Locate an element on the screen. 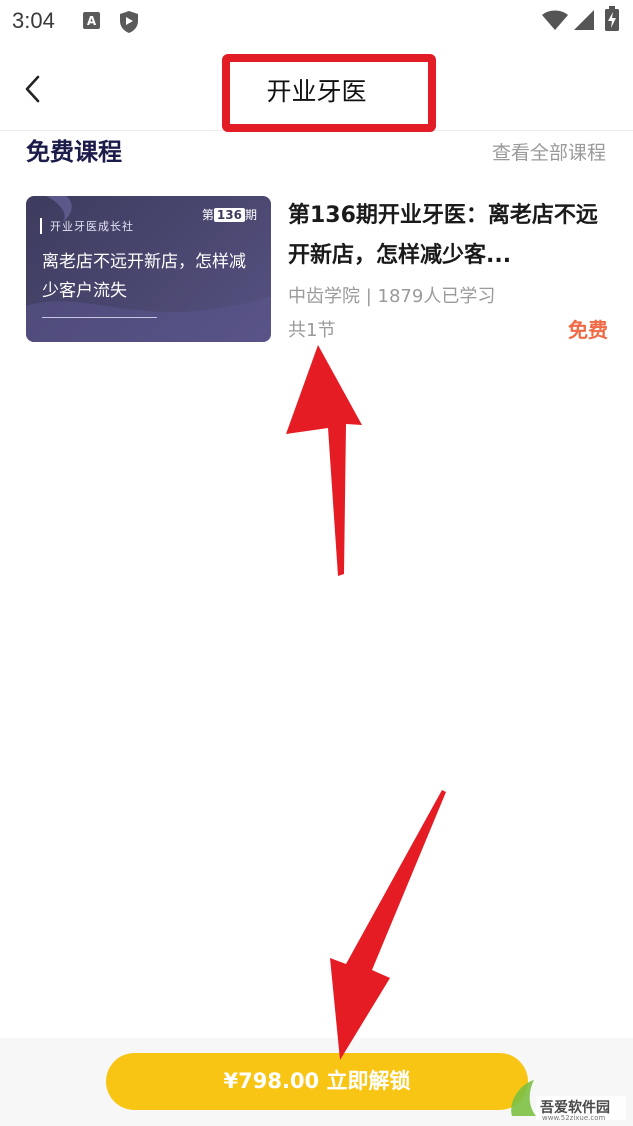 Image resolution: width=633 pixels, height=1126 pixels. course-lesson-count: 共1节 is located at coordinates (312, 330).